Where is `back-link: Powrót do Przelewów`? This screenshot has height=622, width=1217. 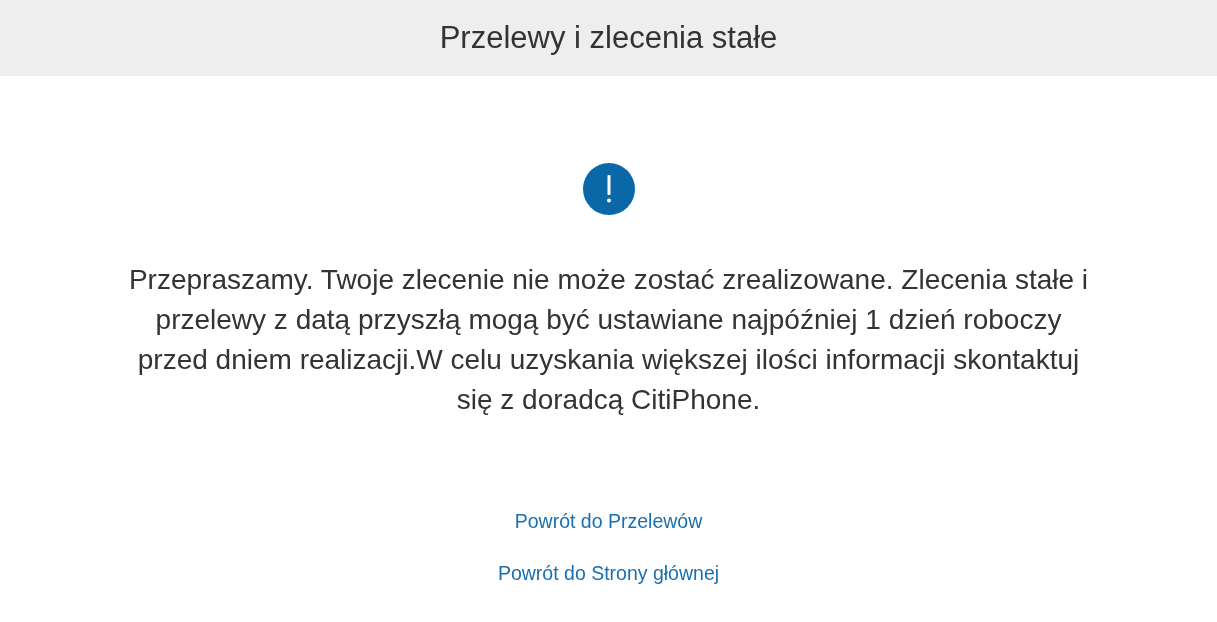
back-link: Powrót do Przelewów is located at coordinates (608, 521).